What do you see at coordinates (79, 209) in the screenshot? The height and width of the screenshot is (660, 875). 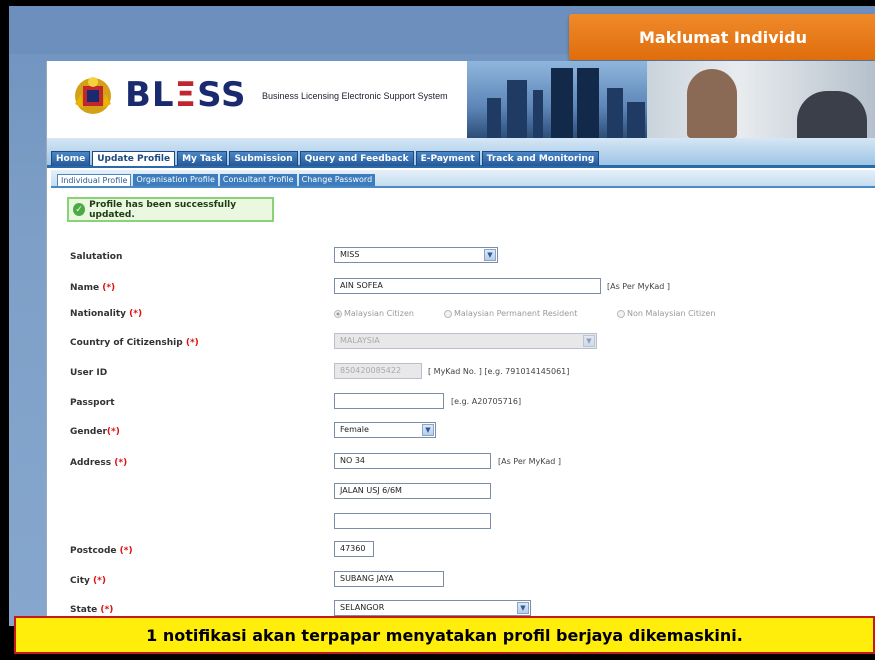 I see `checkmark-icon: ✓` at bounding box center [79, 209].